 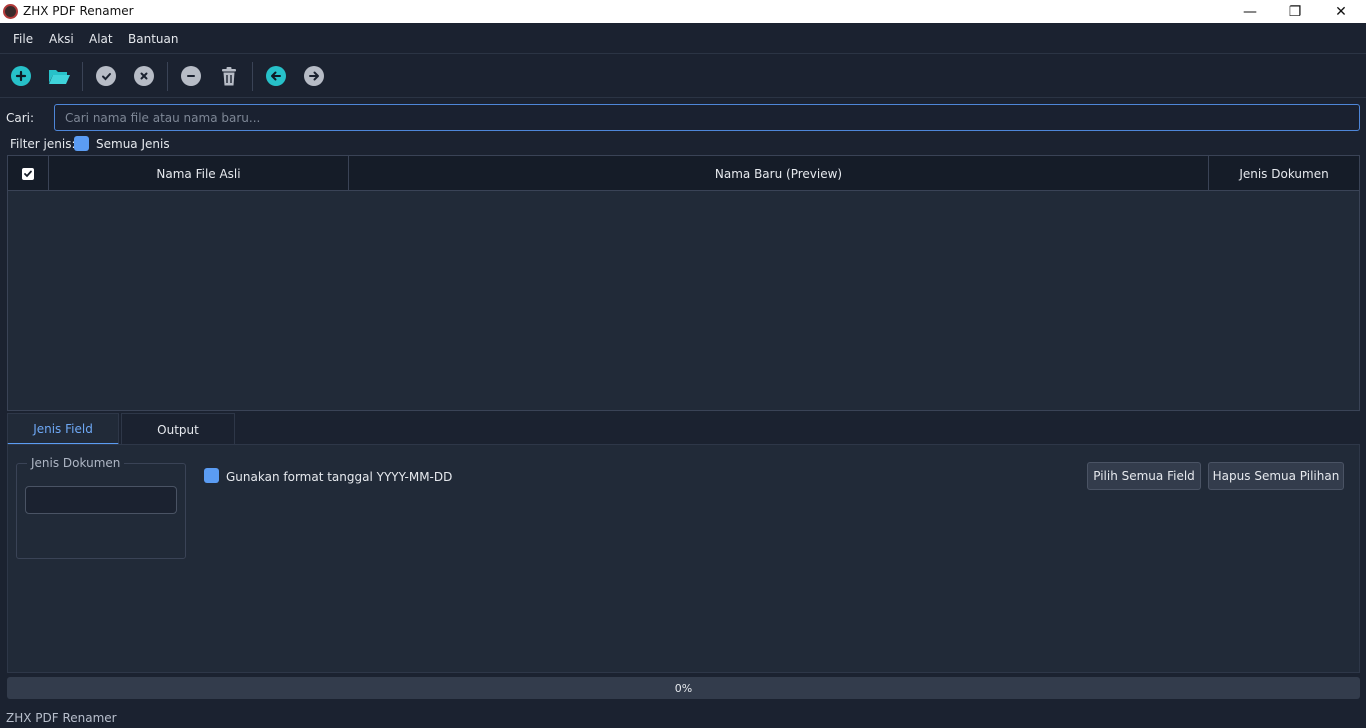 I want to click on menu-file: File, so click(x=23, y=39).